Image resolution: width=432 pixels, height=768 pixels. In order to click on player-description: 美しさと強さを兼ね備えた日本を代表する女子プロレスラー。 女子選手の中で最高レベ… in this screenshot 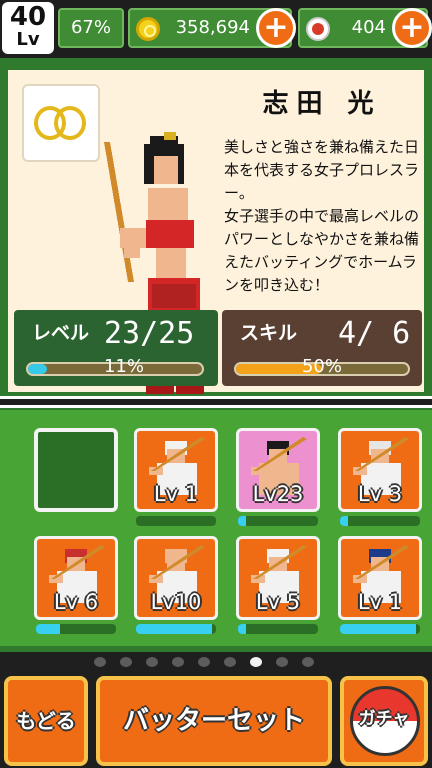, I will do `click(322, 216)`.